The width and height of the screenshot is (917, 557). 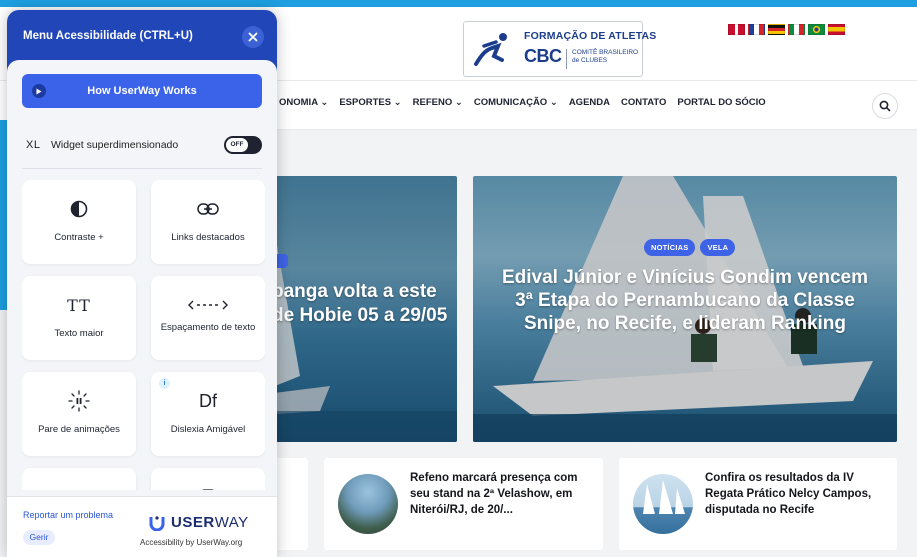 I want to click on tile-label: Dislexia Amigável, so click(x=208, y=429).